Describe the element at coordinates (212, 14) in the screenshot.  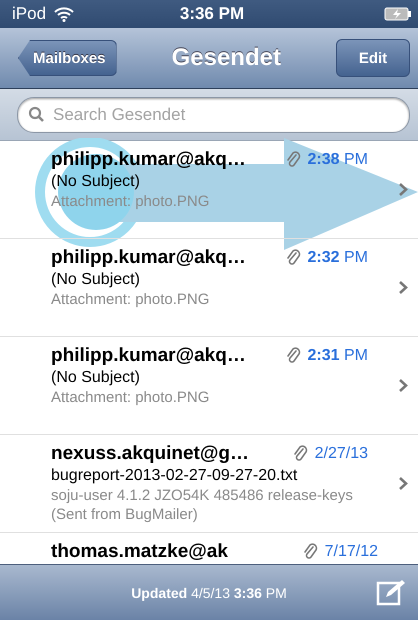
I see `status-time: 3:36 PM` at that location.